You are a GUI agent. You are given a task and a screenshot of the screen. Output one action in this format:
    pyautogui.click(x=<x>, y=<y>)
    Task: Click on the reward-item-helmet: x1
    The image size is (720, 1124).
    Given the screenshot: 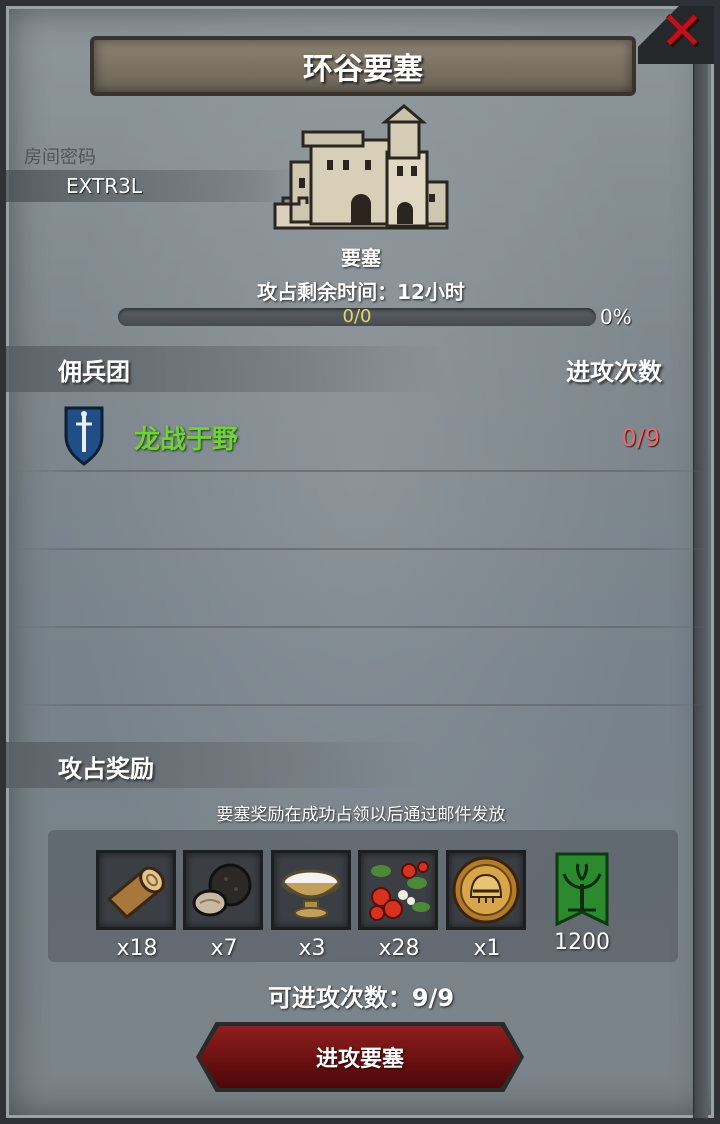 What is the action you would take?
    pyautogui.click(x=487, y=905)
    